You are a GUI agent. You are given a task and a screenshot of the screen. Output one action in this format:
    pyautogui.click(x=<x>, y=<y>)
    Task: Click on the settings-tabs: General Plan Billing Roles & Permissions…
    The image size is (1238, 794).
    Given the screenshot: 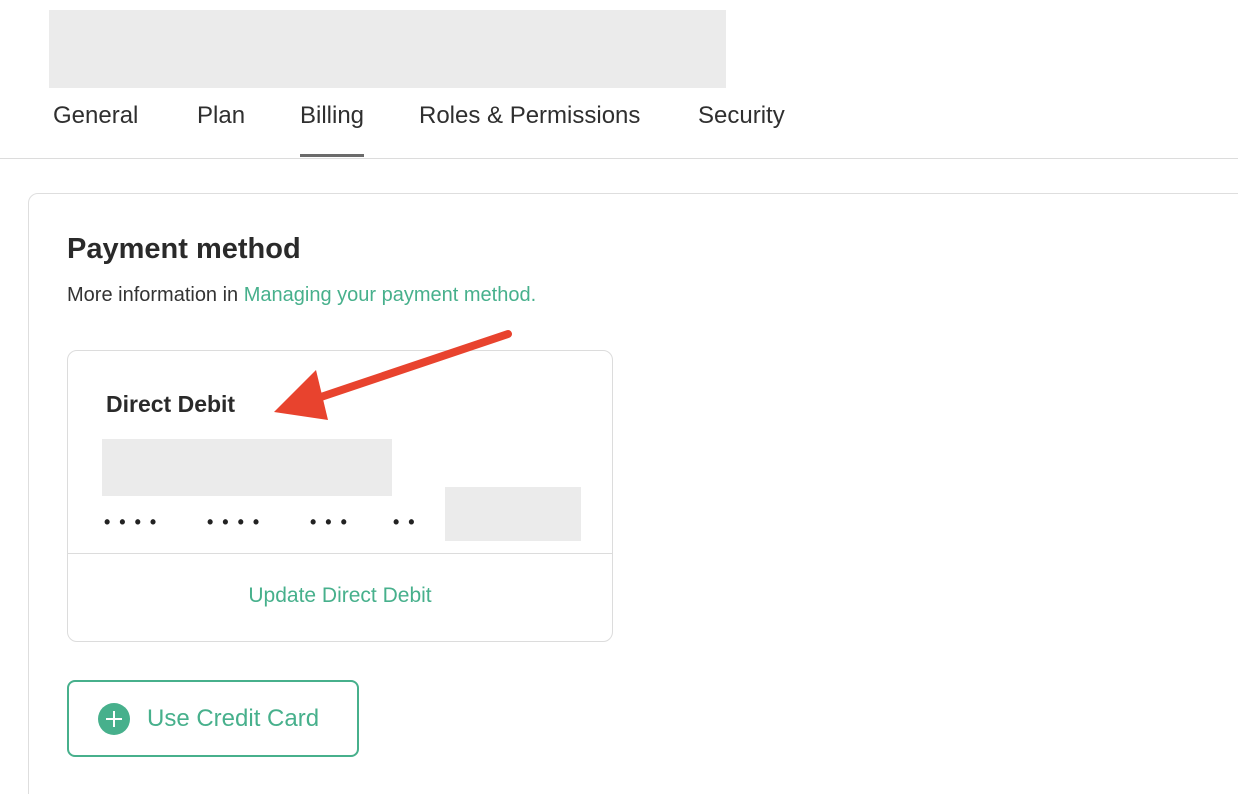 What is the action you would take?
    pyautogui.click(x=619, y=123)
    